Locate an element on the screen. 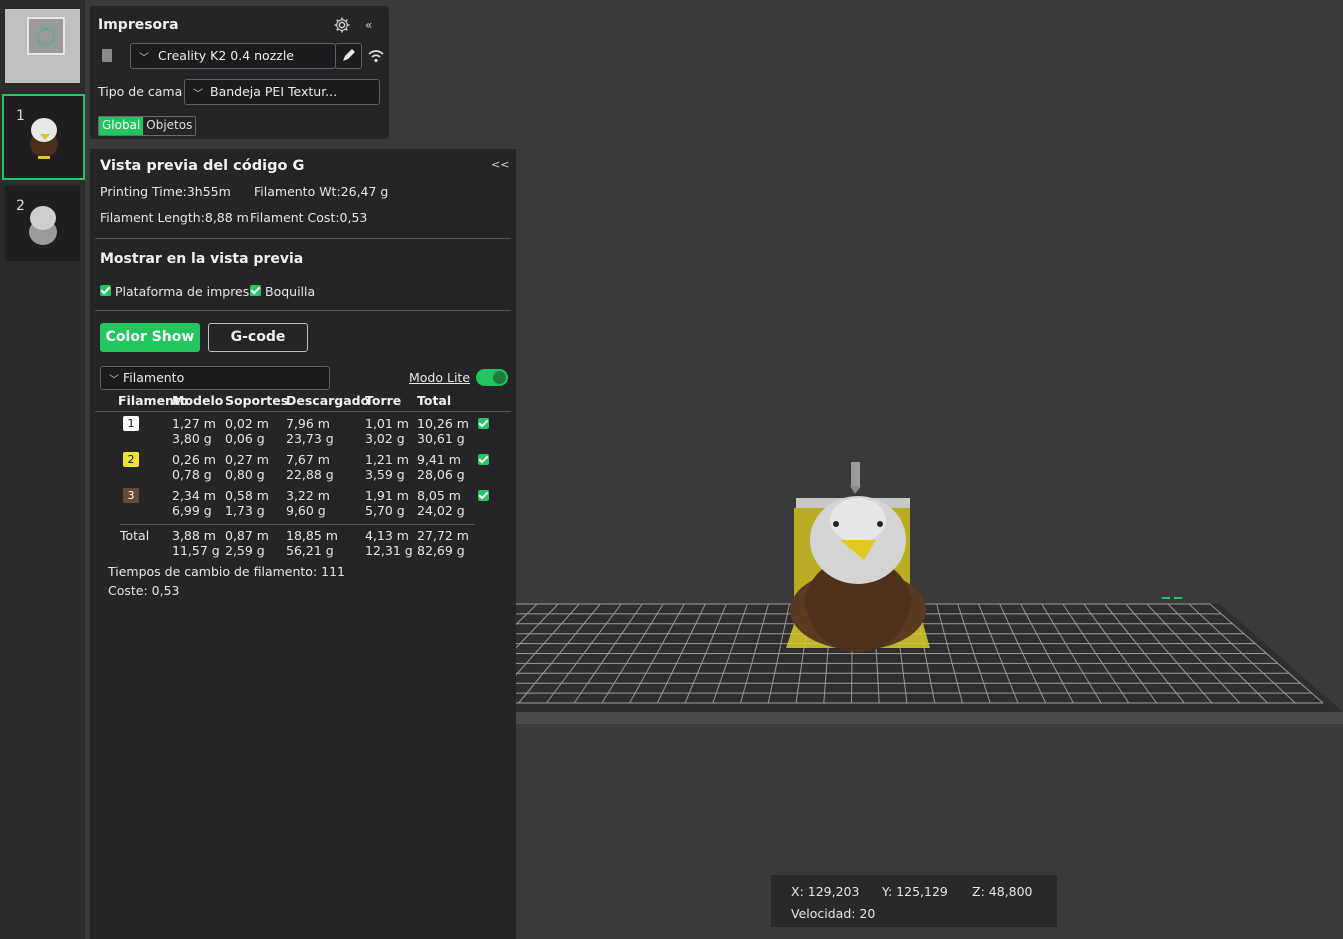 This screenshot has height=939, width=1343. cost-value: Coste: 0,53 is located at coordinates (144, 590).